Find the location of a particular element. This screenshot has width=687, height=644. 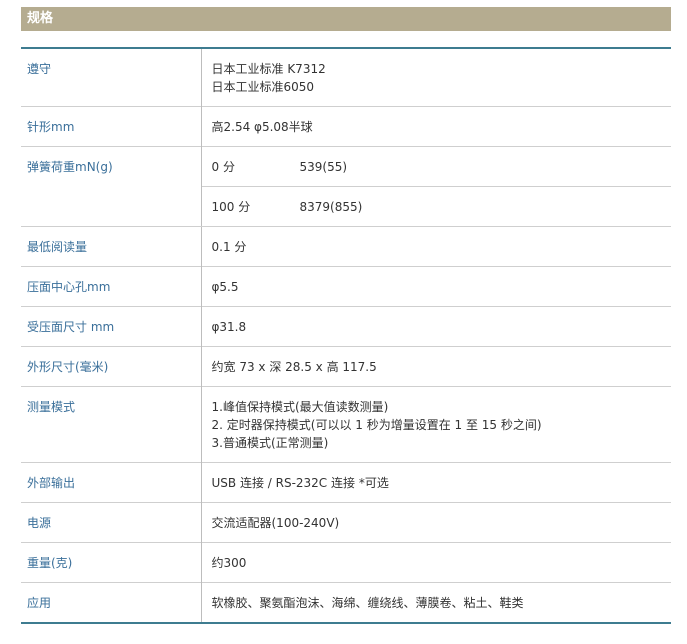

row-value: 0.1 分 is located at coordinates (435, 246).